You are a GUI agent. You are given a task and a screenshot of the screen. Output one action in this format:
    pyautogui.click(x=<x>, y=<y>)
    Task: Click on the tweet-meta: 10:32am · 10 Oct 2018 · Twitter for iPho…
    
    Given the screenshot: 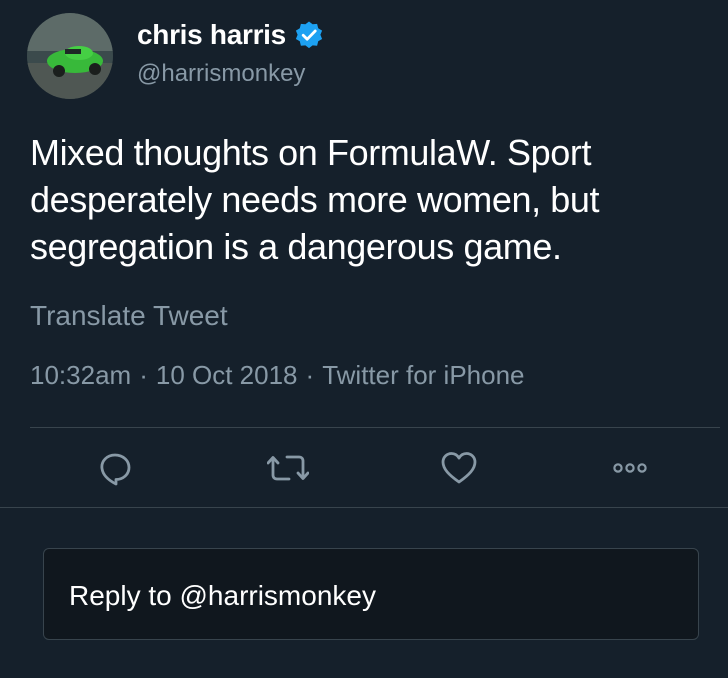 What is the action you would take?
    pyautogui.click(x=277, y=375)
    